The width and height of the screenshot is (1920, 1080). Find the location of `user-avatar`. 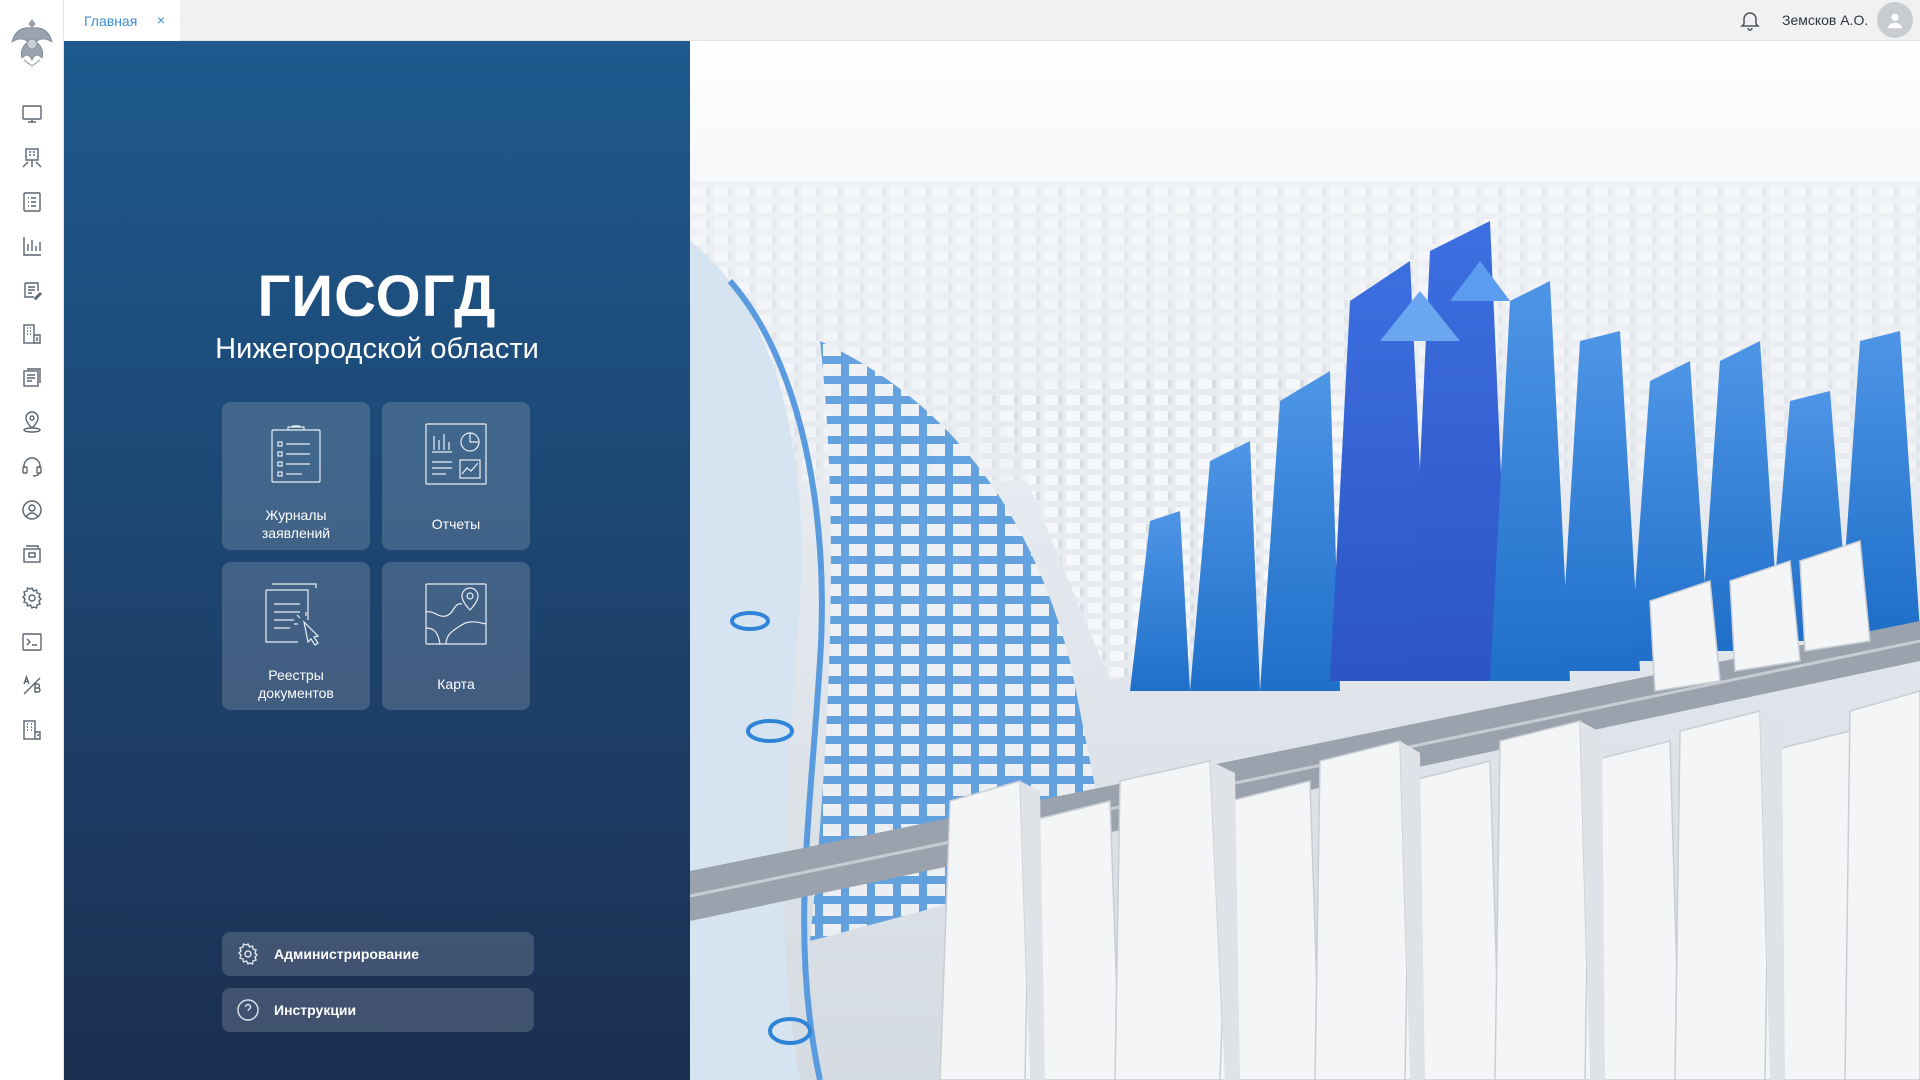

user-avatar is located at coordinates (1895, 20).